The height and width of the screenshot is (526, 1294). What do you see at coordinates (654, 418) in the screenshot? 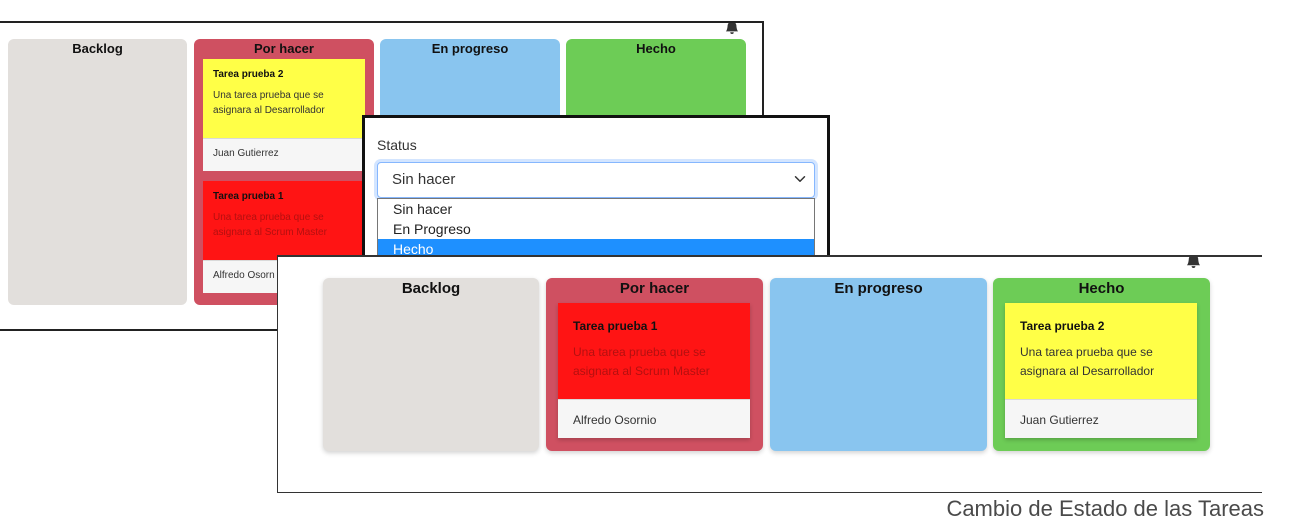
I see `card-assignee: Alfredo Osornio` at bounding box center [654, 418].